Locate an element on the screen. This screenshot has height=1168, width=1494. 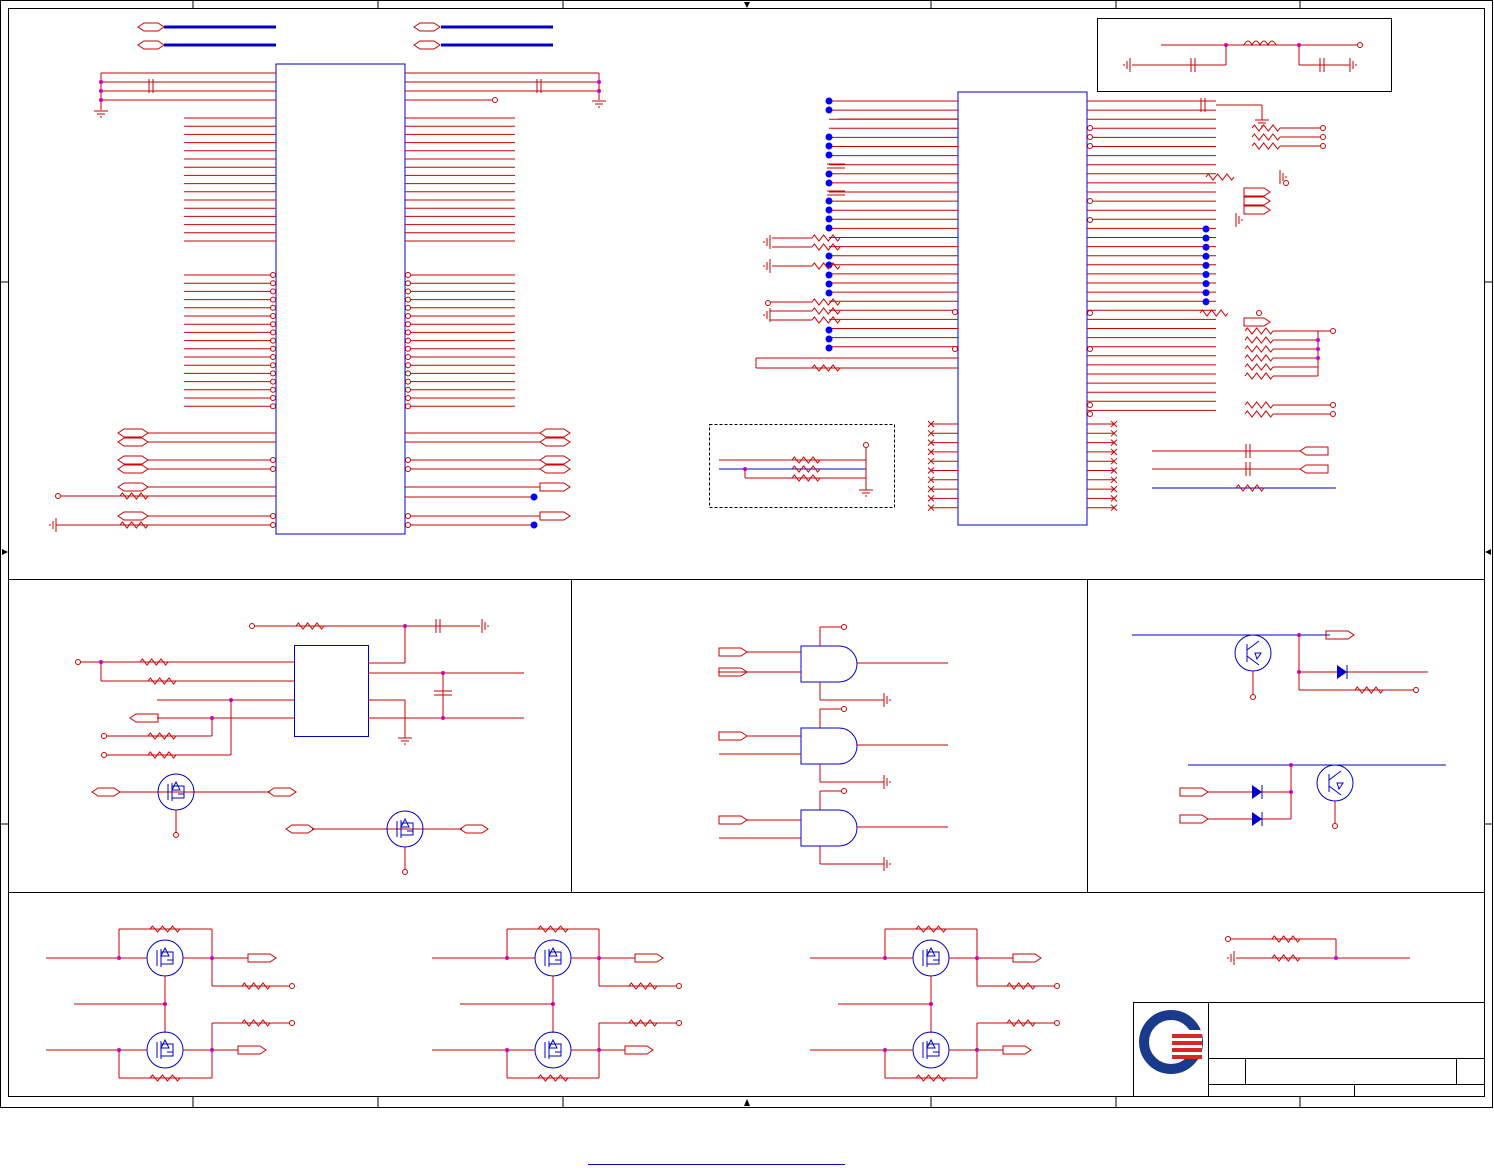
half-bridge is located at coordinates (935, 1003).